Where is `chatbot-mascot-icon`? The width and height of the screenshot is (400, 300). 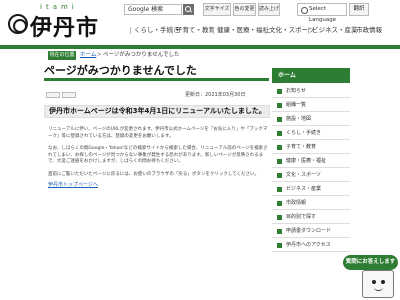 chatbot-mascot-icon is located at coordinates (378, 284).